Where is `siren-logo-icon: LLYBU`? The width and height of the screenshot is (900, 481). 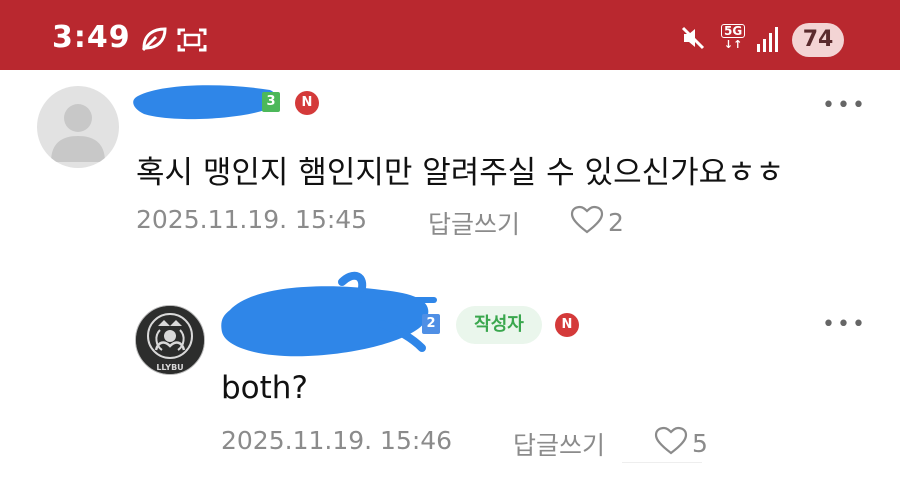
siren-logo-icon: LLYBU is located at coordinates (170, 340).